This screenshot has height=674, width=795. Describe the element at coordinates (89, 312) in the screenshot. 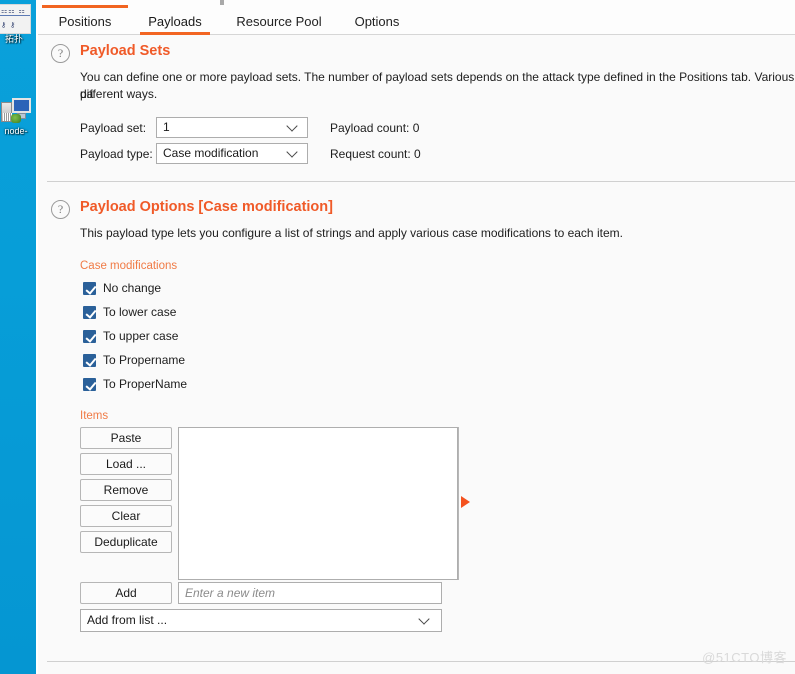

I see `checkbox-to-lower-case` at that location.